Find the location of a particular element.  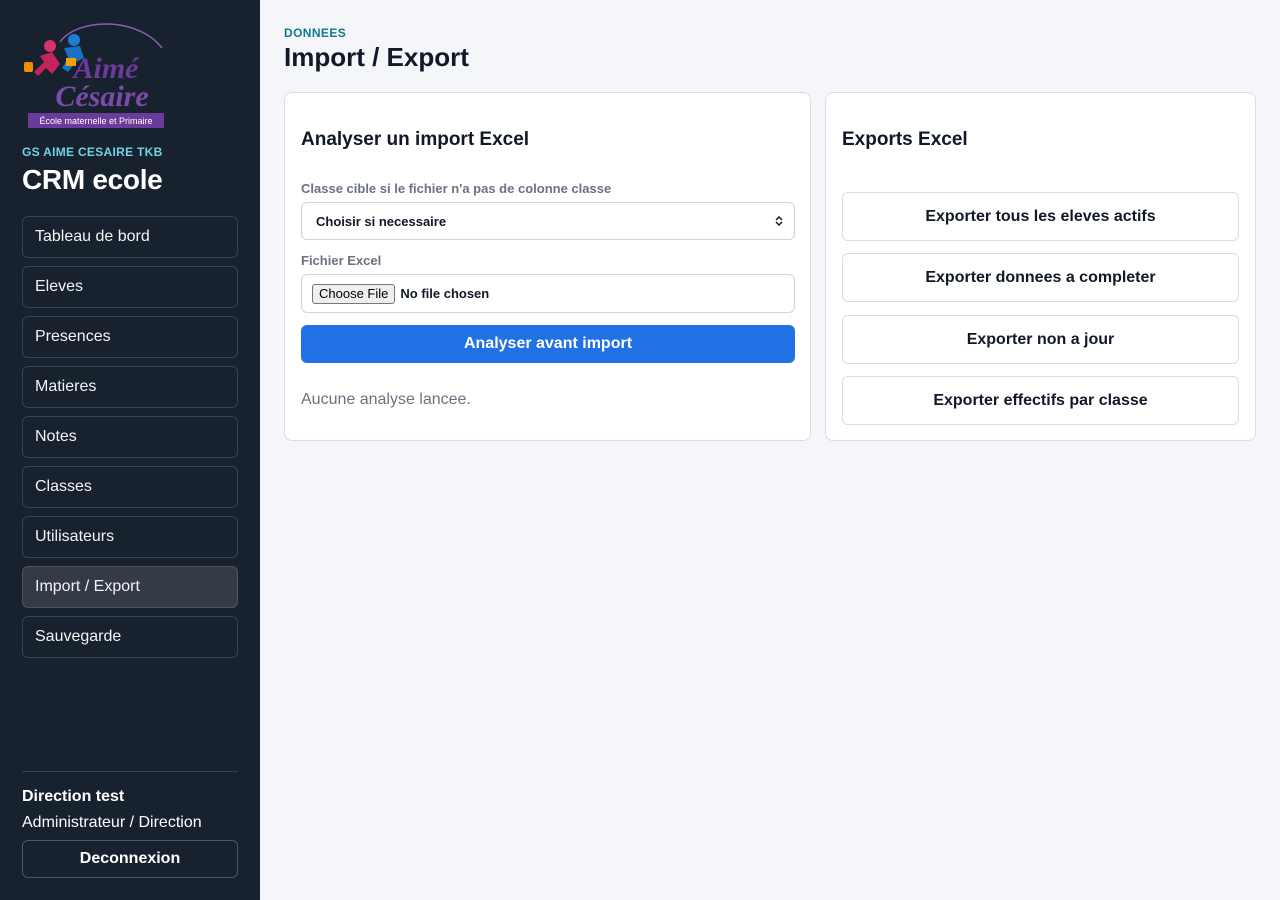

export-not-up-to-date-button: Exporter non a jour is located at coordinates (1040, 339).